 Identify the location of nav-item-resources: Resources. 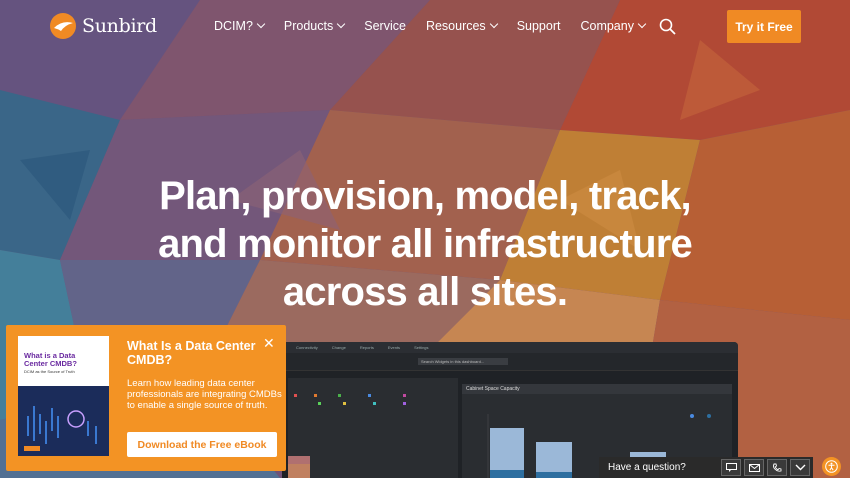
(461, 26).